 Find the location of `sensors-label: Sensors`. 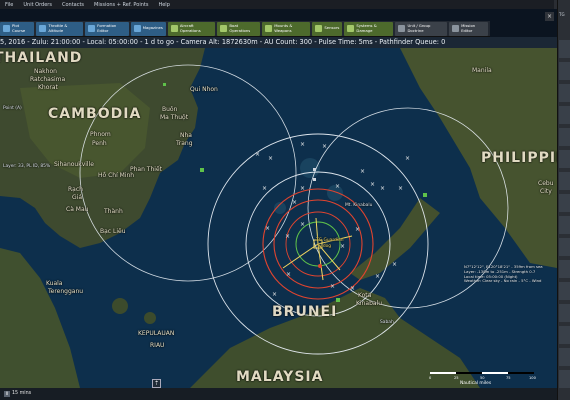

sensors-label: Sensors is located at coordinates (332, 28).